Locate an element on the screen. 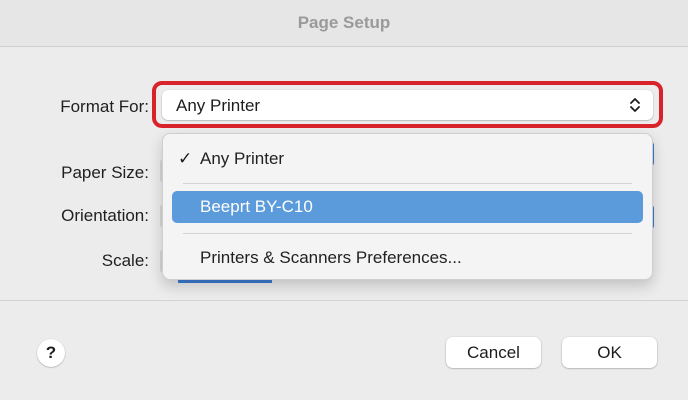 Image resolution: width=688 pixels, height=400 pixels. format-for-popup: Any Printer is located at coordinates (407, 105).